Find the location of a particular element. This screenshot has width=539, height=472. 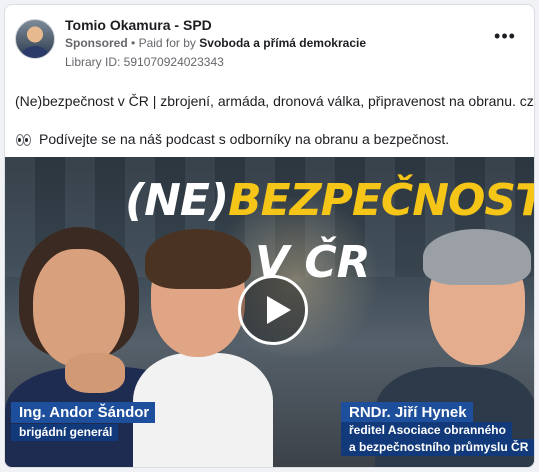

right-person-title-line2: a bezpečnostního průmyslu ČR is located at coordinates (437, 447).